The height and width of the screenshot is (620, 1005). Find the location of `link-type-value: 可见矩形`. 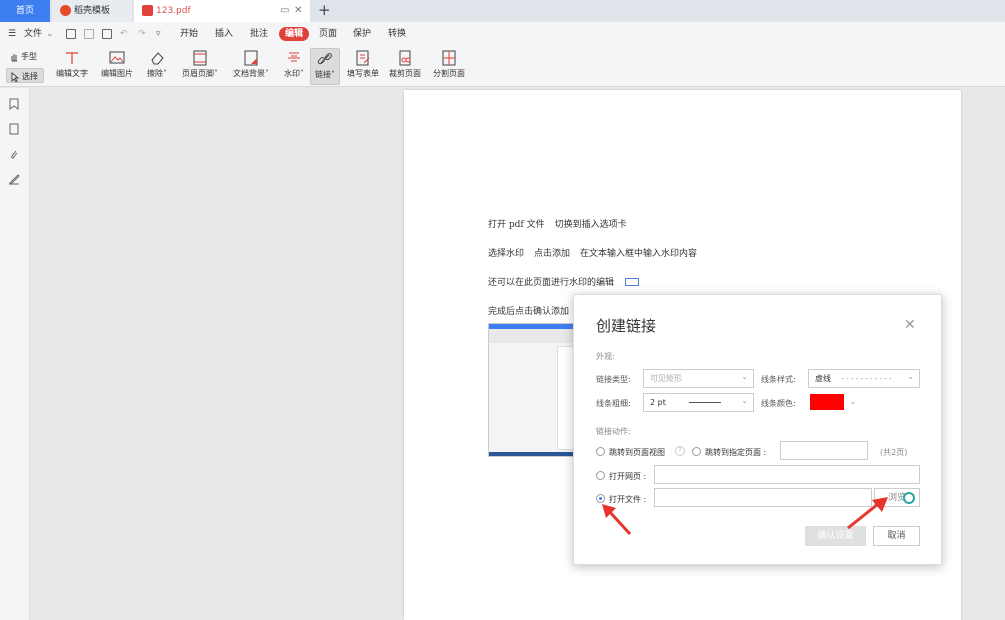

link-type-value: 可见矩形 is located at coordinates (666, 378).